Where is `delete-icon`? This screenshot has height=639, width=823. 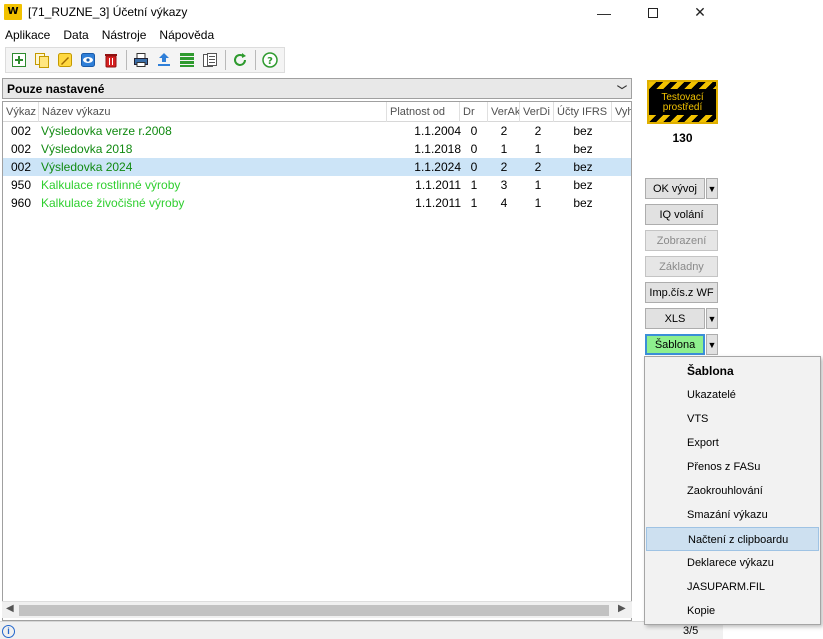 delete-icon is located at coordinates (111, 61).